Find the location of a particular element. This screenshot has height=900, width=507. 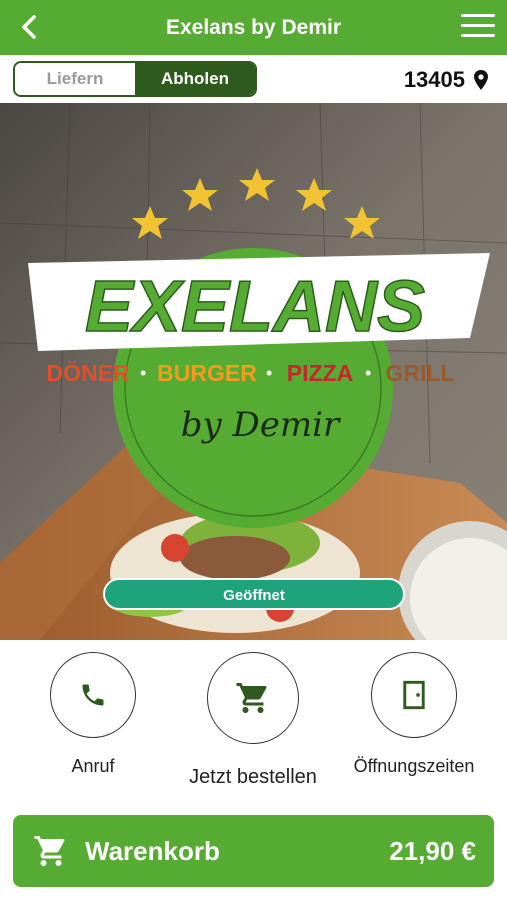

door-icon is located at coordinates (414, 695).